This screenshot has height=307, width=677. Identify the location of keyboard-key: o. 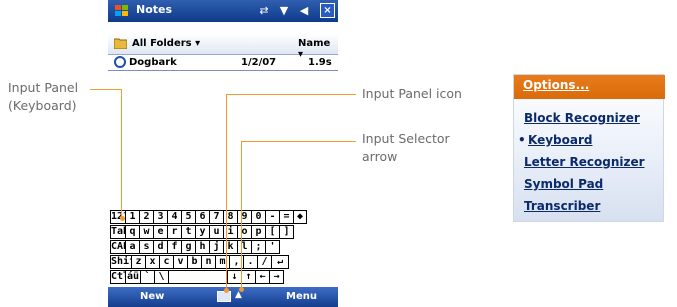
(244, 232).